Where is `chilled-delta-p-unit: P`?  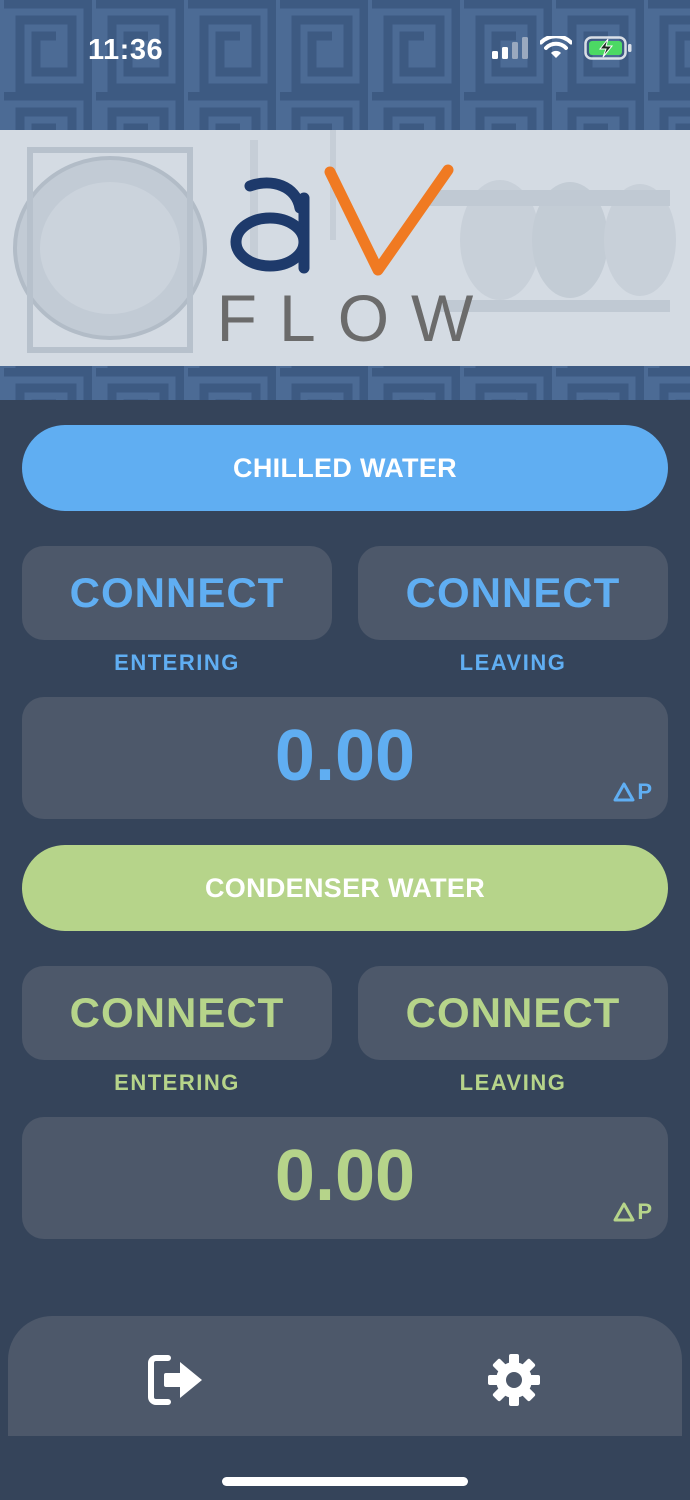 chilled-delta-p-unit: P is located at coordinates (632, 792).